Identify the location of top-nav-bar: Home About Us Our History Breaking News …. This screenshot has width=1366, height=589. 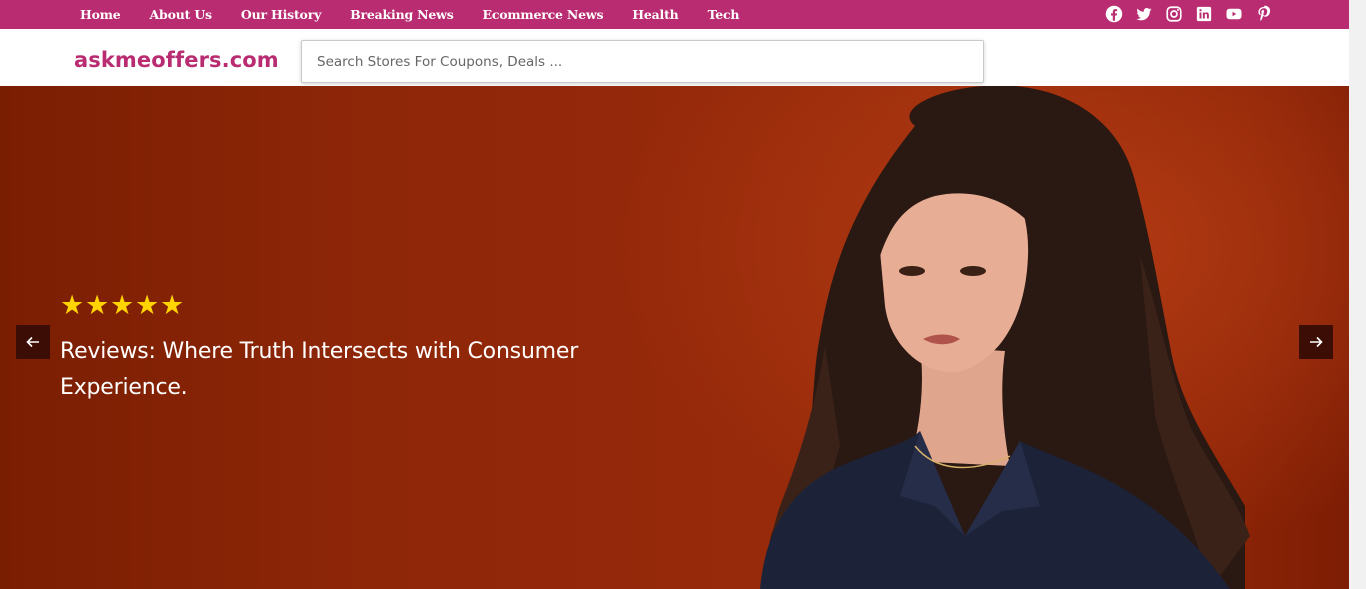
(674, 14).